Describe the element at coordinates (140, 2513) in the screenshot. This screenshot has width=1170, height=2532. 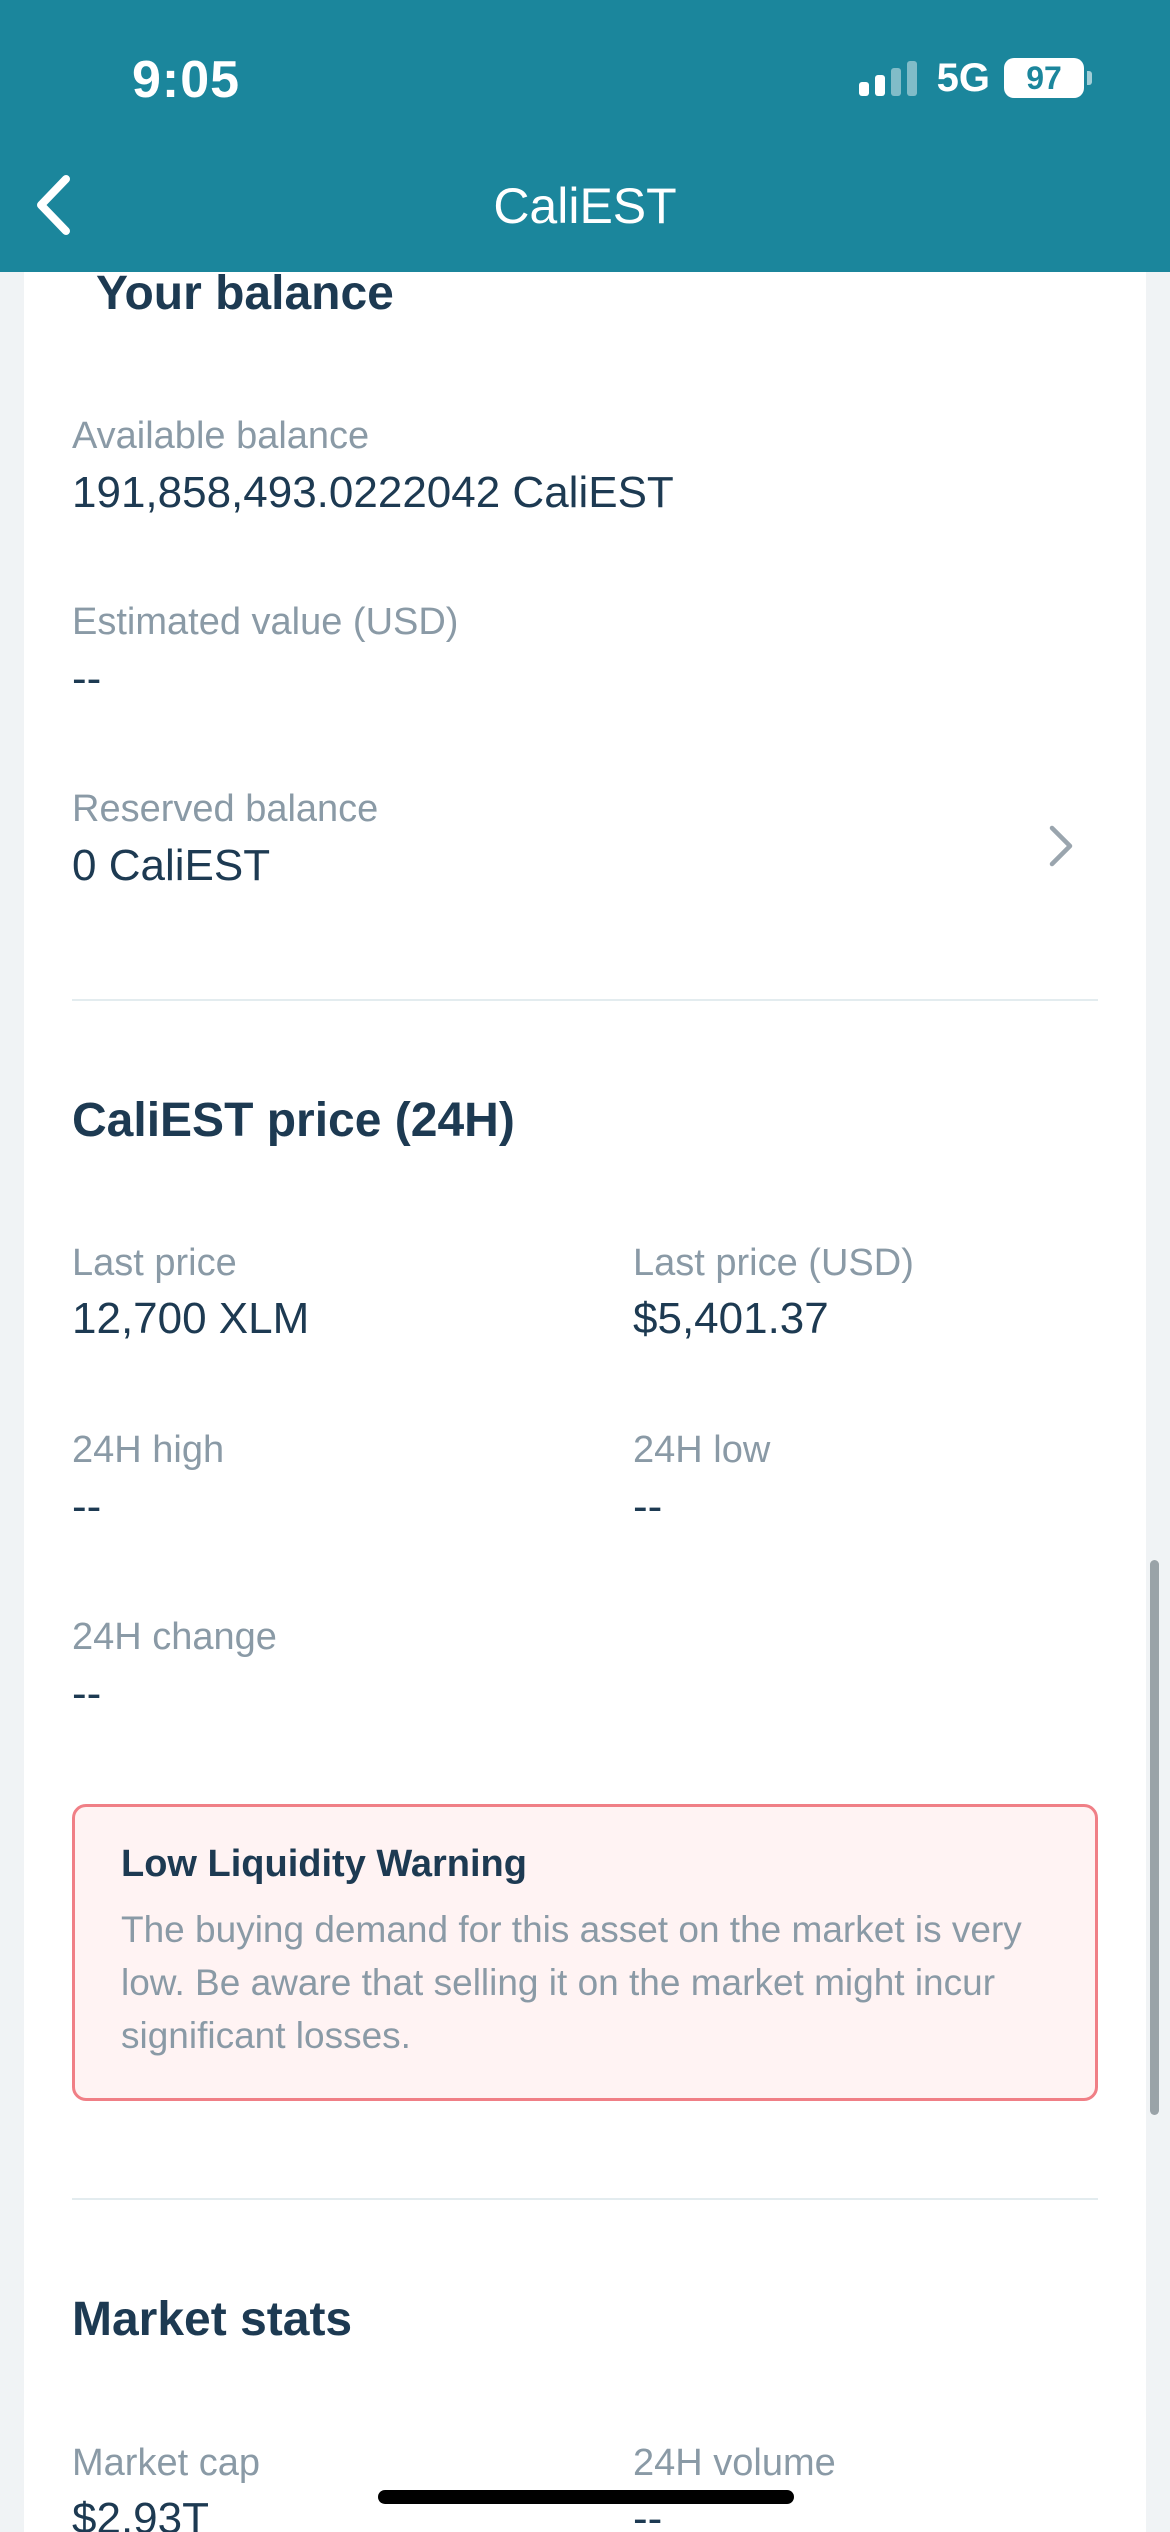
I see `market-cap-value: $2.93T` at that location.